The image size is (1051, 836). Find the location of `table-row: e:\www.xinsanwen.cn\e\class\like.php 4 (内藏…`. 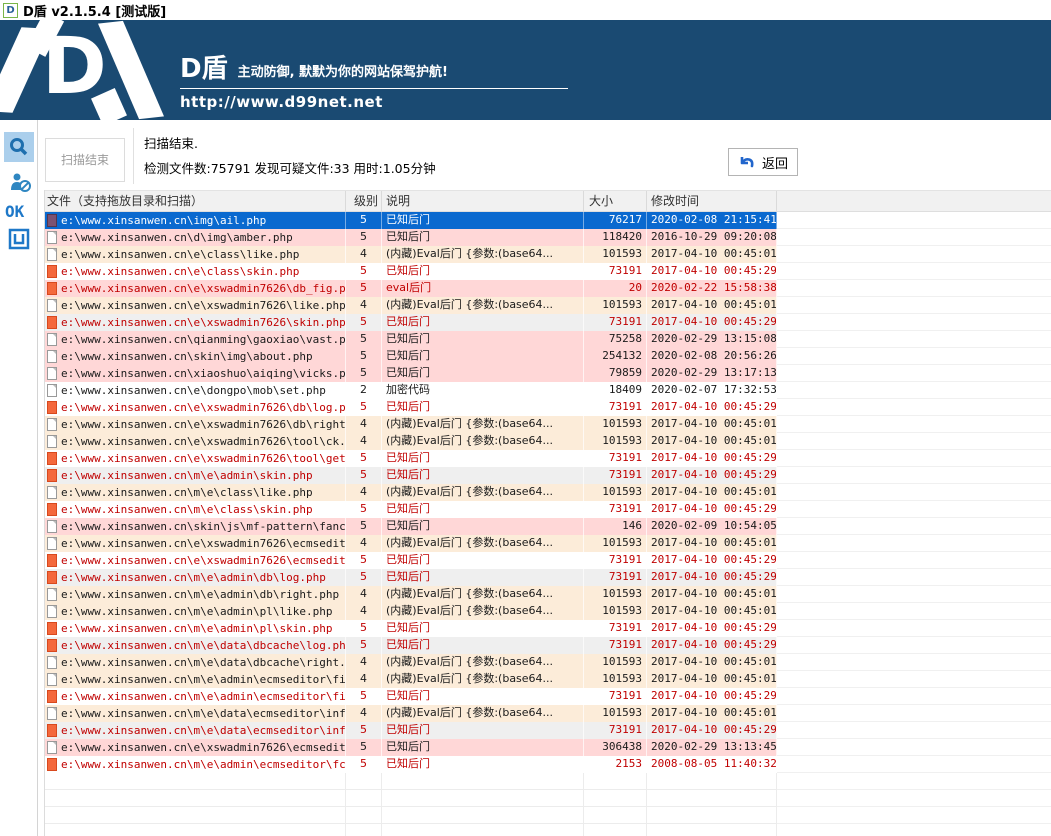

table-row: e:\www.xinsanwen.cn\e\class\like.php 4 (内藏… is located at coordinates (548, 254).